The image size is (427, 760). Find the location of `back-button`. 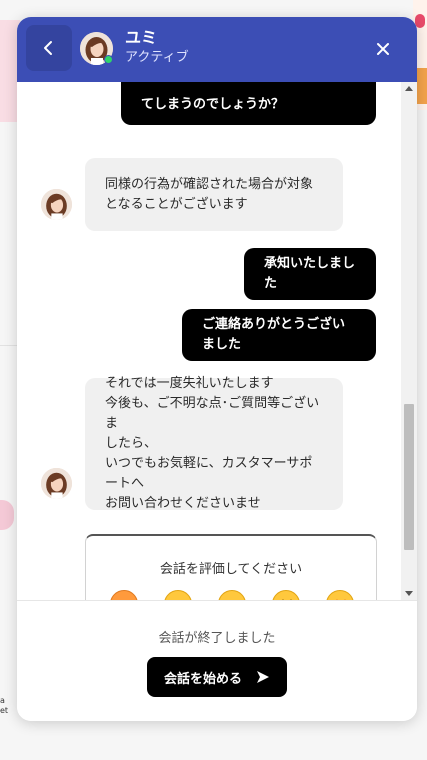

back-button is located at coordinates (49, 48).